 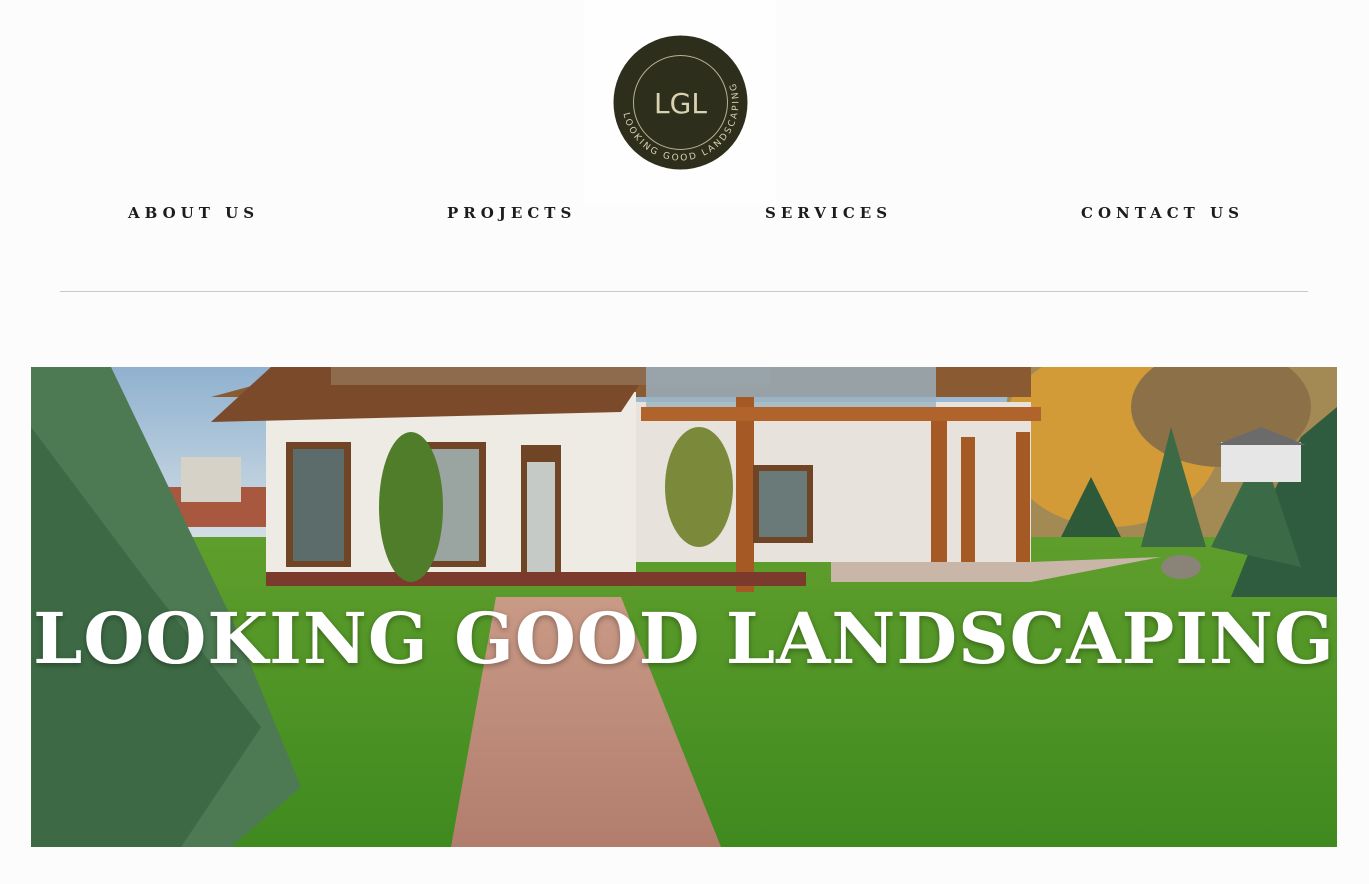 What do you see at coordinates (684, 638) in the screenshot?
I see `hero-title: LOOKING GOOD LANDSCAPING` at bounding box center [684, 638].